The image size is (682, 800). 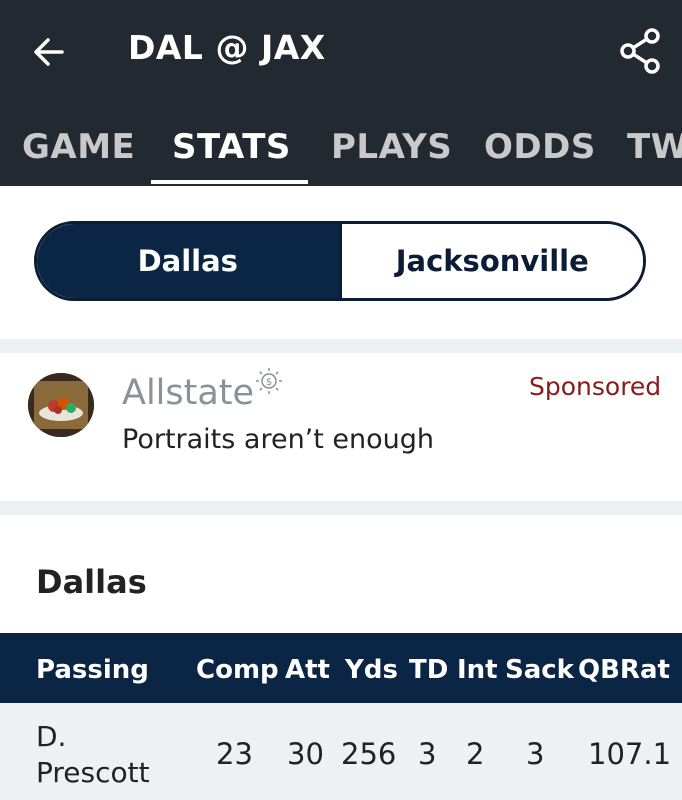 What do you see at coordinates (227, 47) in the screenshot?
I see `page-title: DAL @ JAX` at bounding box center [227, 47].